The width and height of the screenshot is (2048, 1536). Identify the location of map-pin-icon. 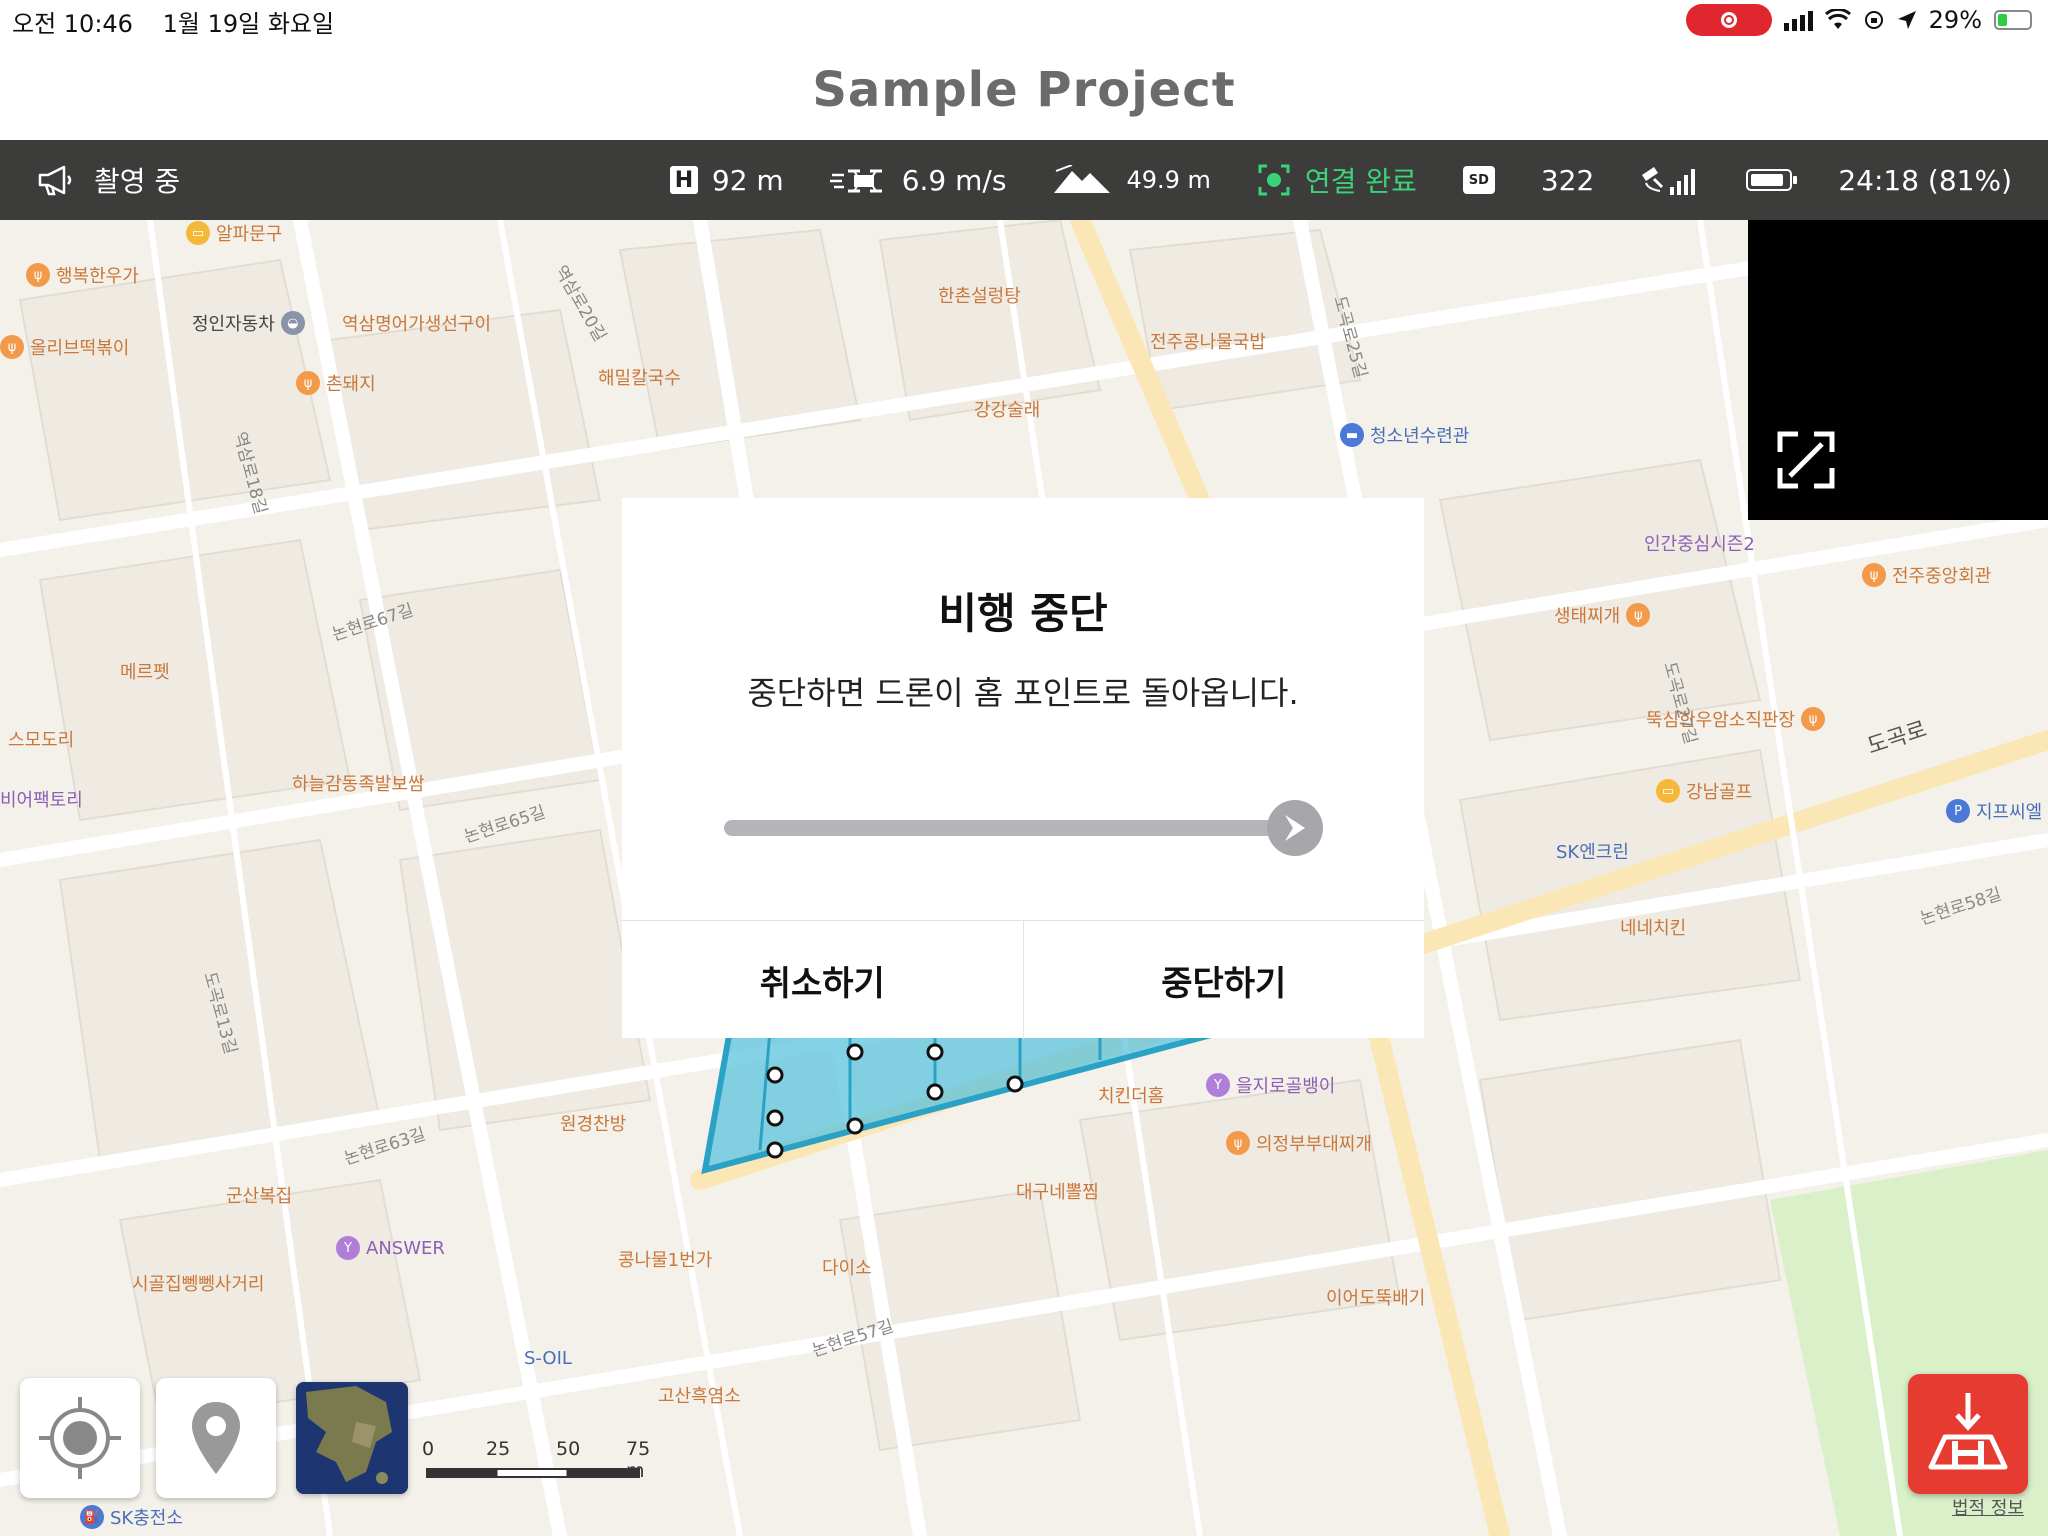
(216, 1438).